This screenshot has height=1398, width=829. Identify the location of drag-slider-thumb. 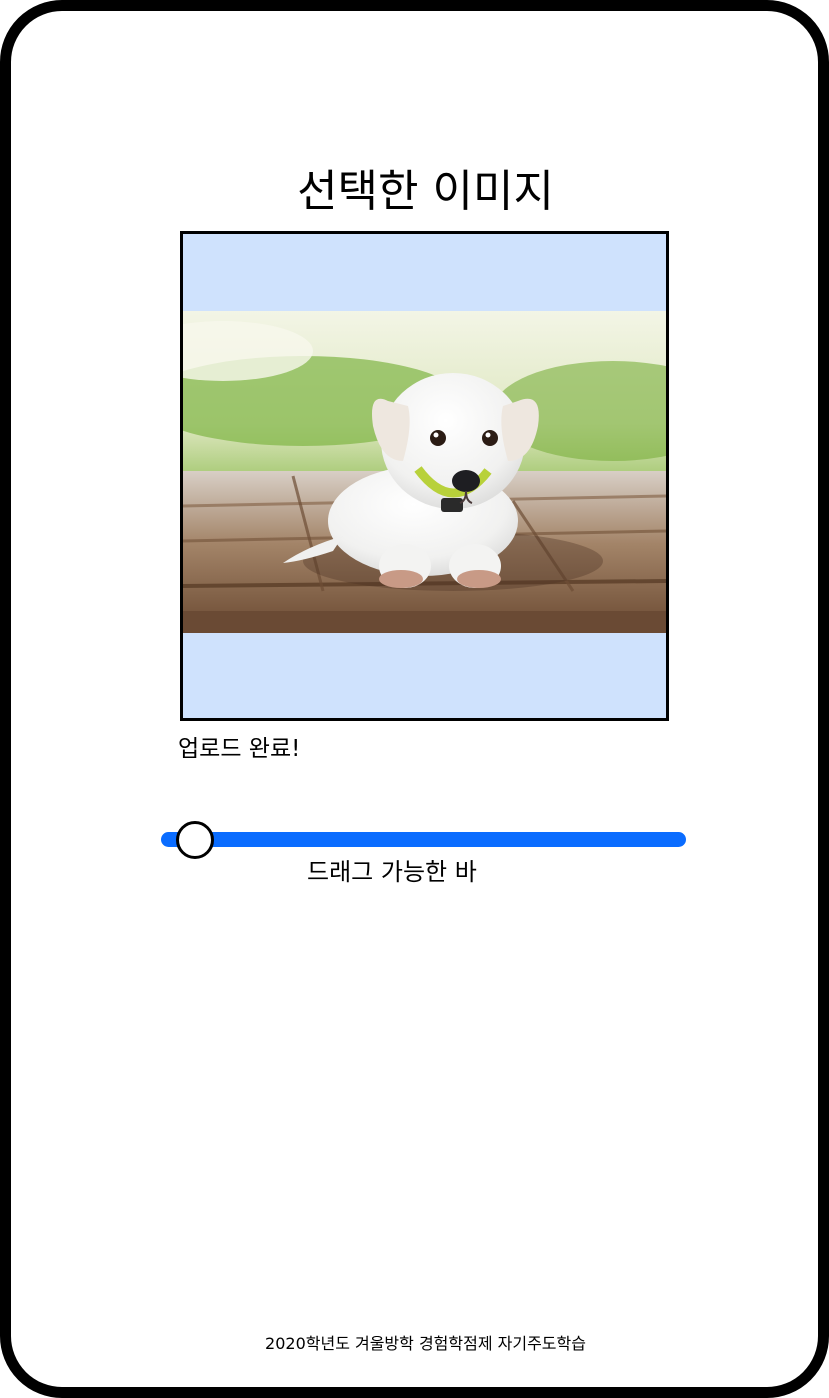
(195, 840).